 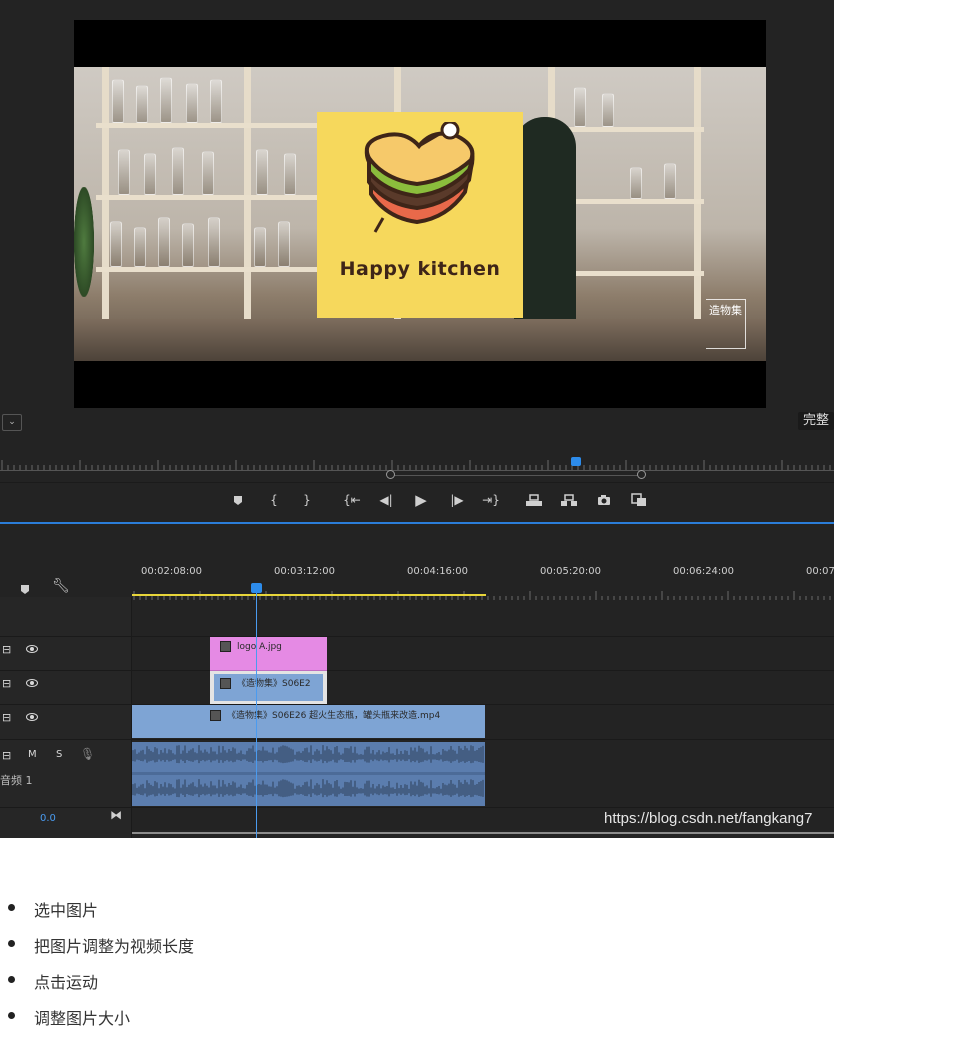 What do you see at coordinates (641, 474) in the screenshot?
I see `zoom-handle-right` at bounding box center [641, 474].